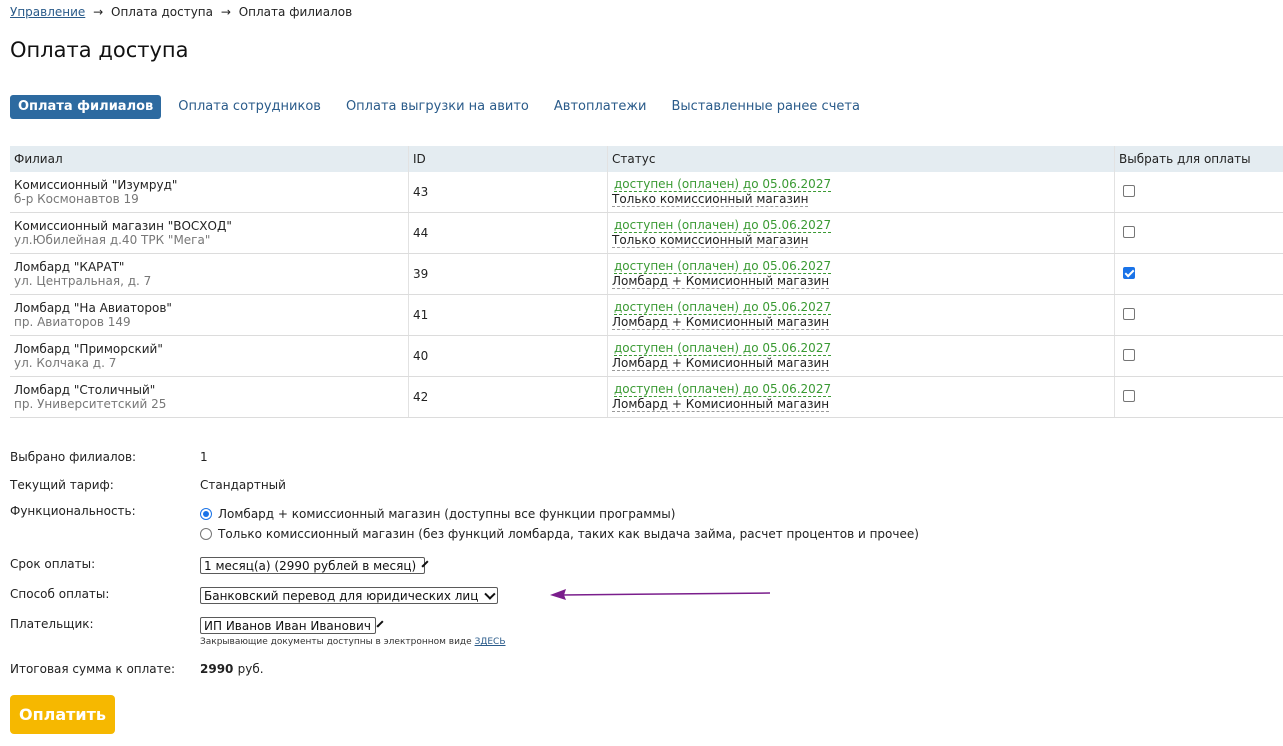 The height and width of the screenshot is (746, 1283). Describe the element at coordinates (508, 233) in the screenshot. I see `branch-id: 44` at that location.